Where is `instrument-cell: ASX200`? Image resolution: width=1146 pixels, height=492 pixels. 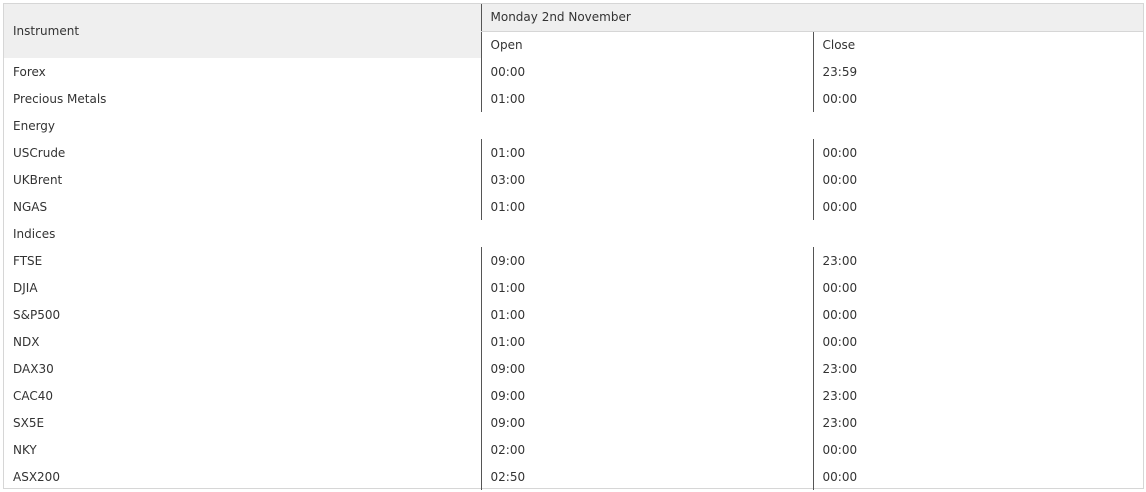 instrument-cell: ASX200 is located at coordinates (36, 476).